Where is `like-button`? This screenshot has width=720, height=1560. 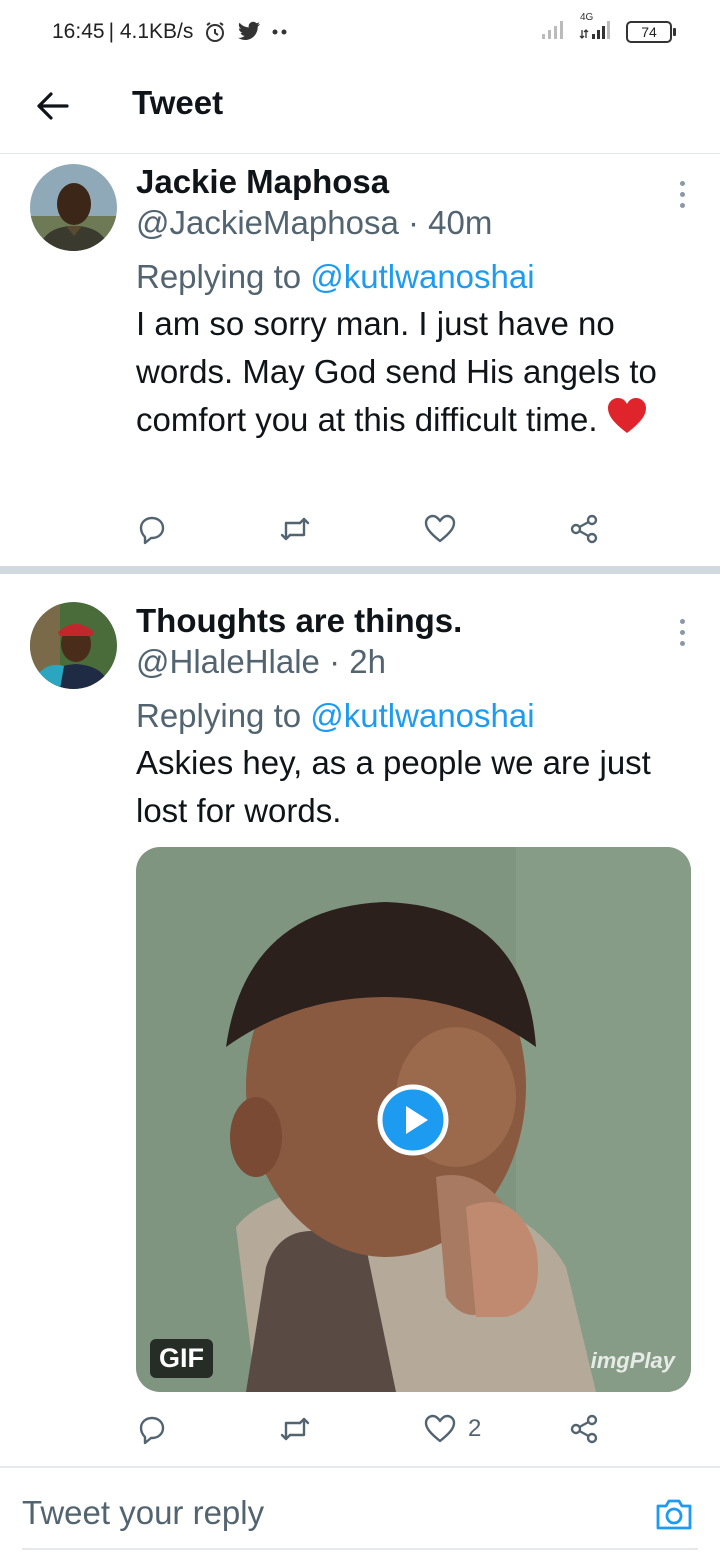 like-button is located at coordinates (446, 529).